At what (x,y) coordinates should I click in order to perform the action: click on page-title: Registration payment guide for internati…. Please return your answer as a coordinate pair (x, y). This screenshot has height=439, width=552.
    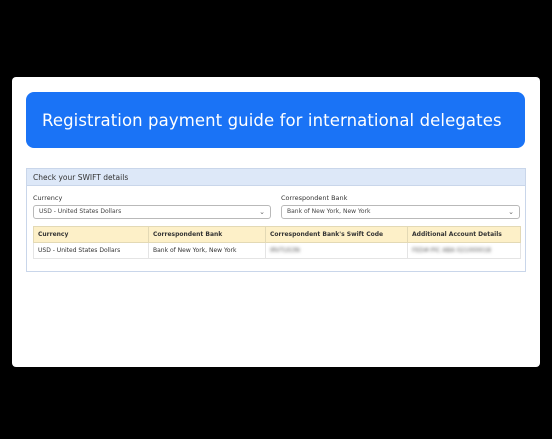
    Looking at the image, I should click on (272, 120).